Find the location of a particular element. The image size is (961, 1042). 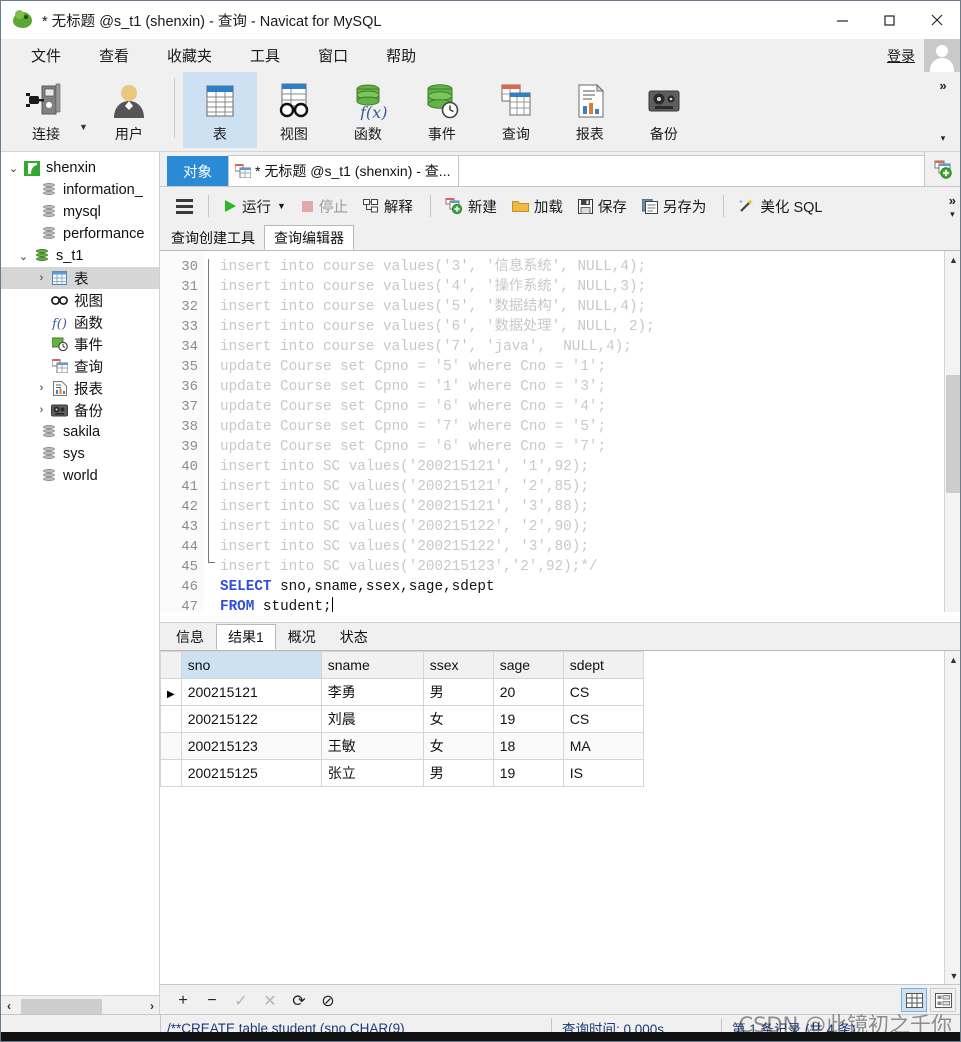

cell-sname: 李勇 is located at coordinates (372, 692).